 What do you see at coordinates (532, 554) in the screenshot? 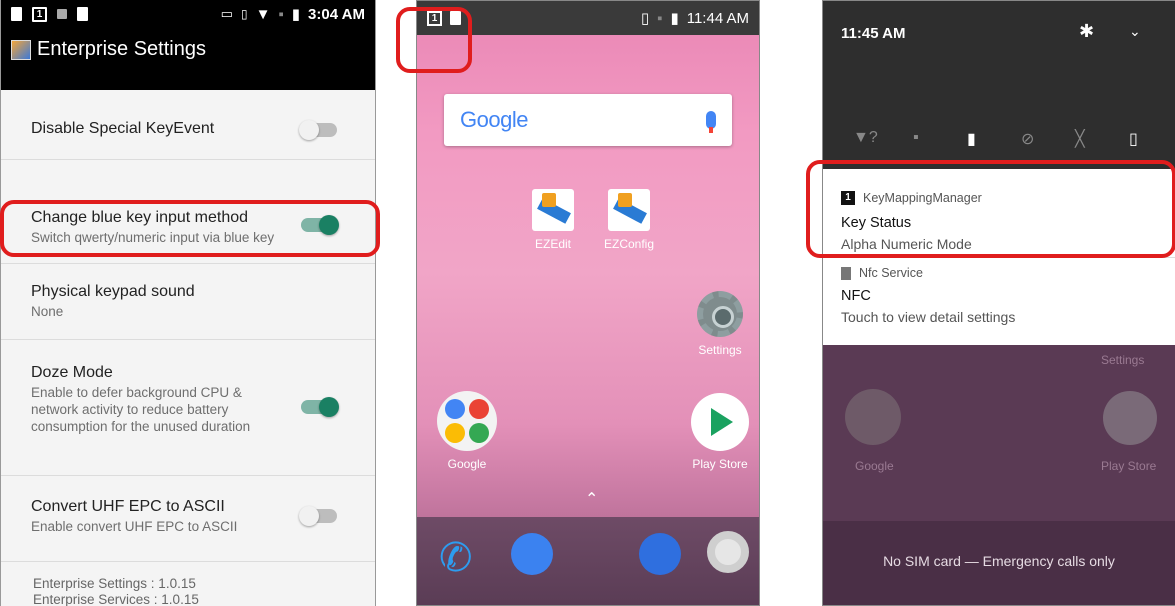
I see `messages-icon` at bounding box center [532, 554].